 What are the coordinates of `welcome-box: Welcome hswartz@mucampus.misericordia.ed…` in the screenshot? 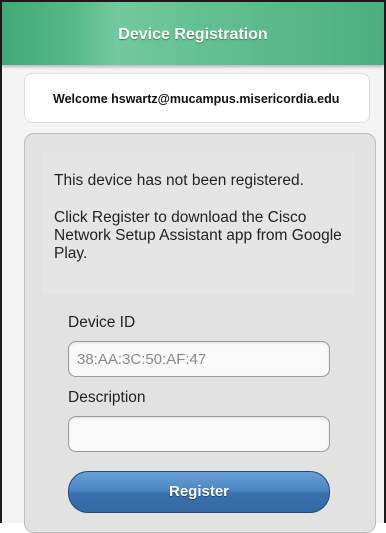 It's located at (197, 98).